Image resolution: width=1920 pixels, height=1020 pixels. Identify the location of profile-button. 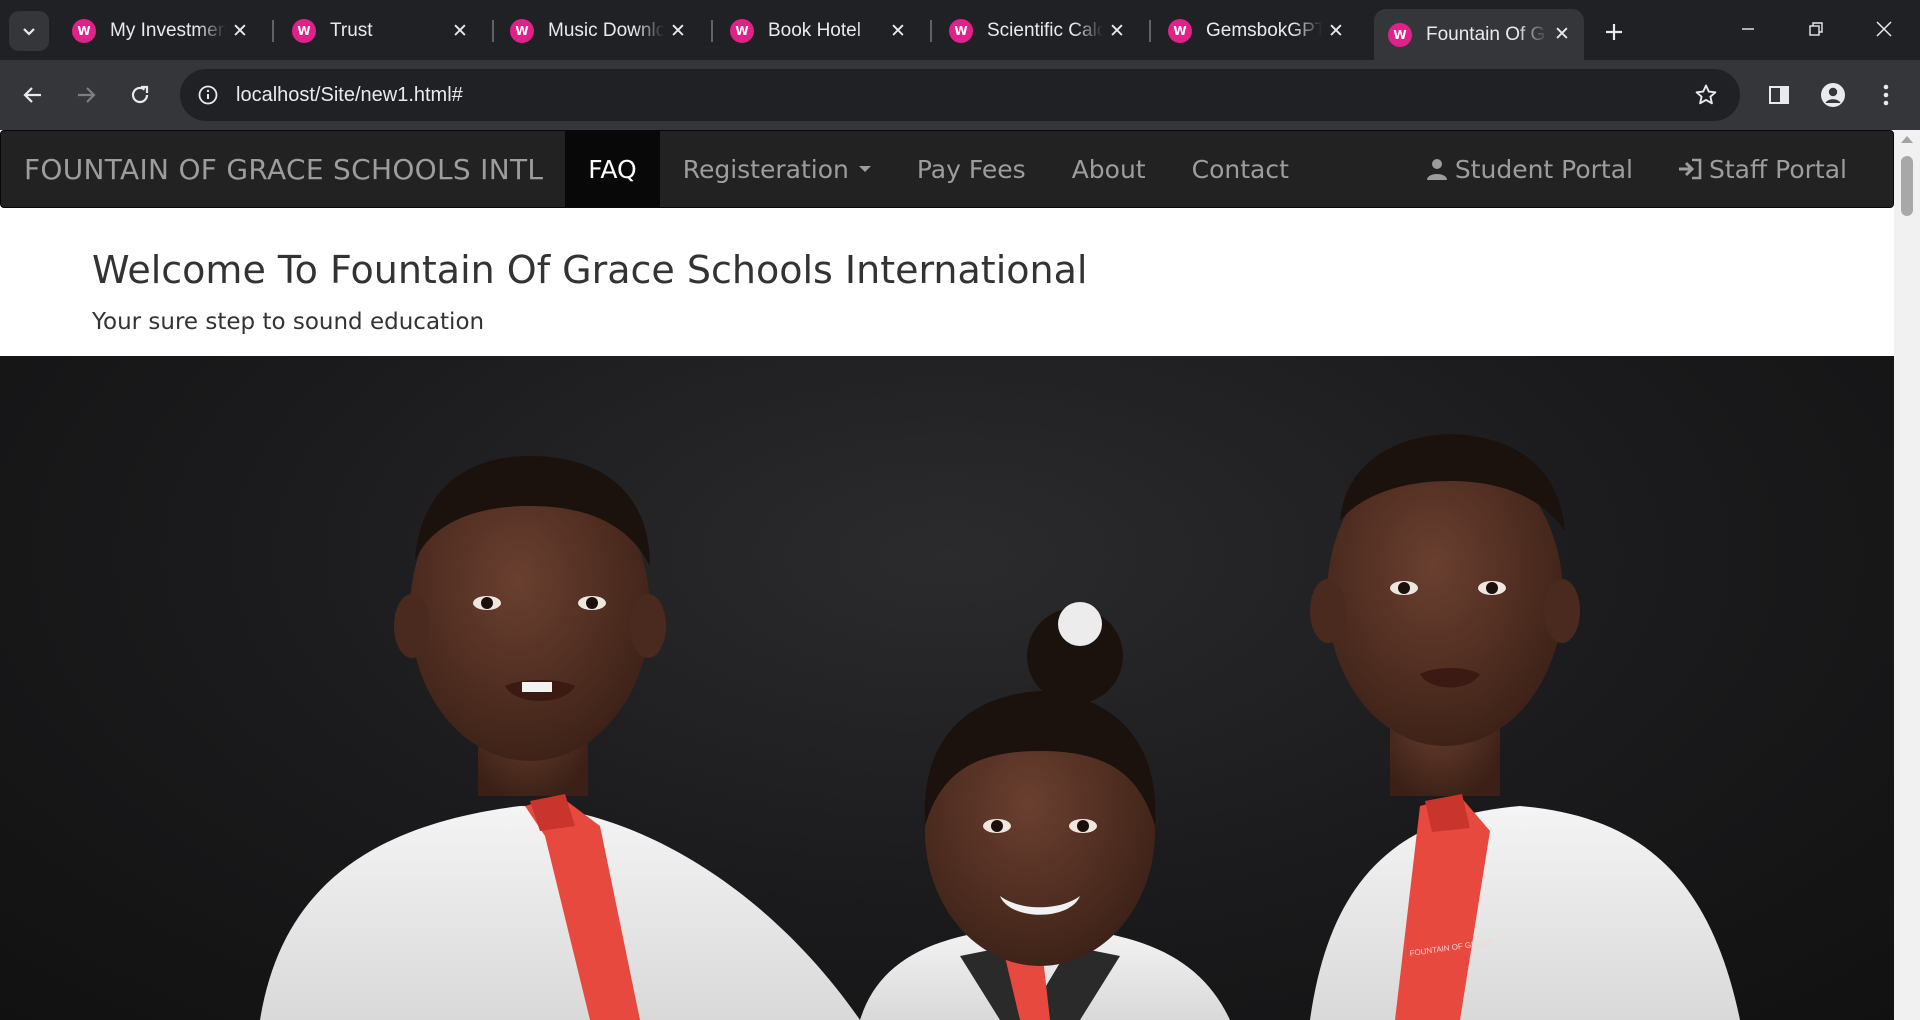
(1833, 95).